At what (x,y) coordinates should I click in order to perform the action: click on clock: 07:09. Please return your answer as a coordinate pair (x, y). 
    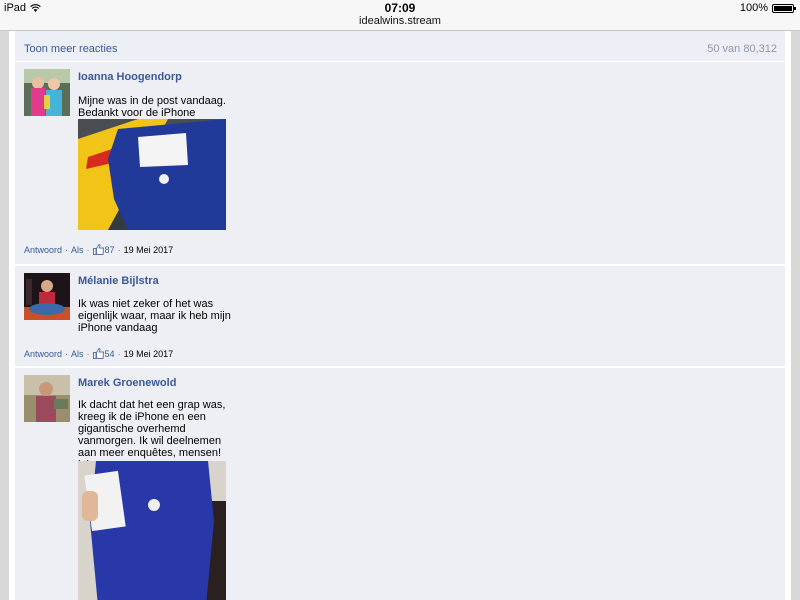
    Looking at the image, I should click on (400, 8).